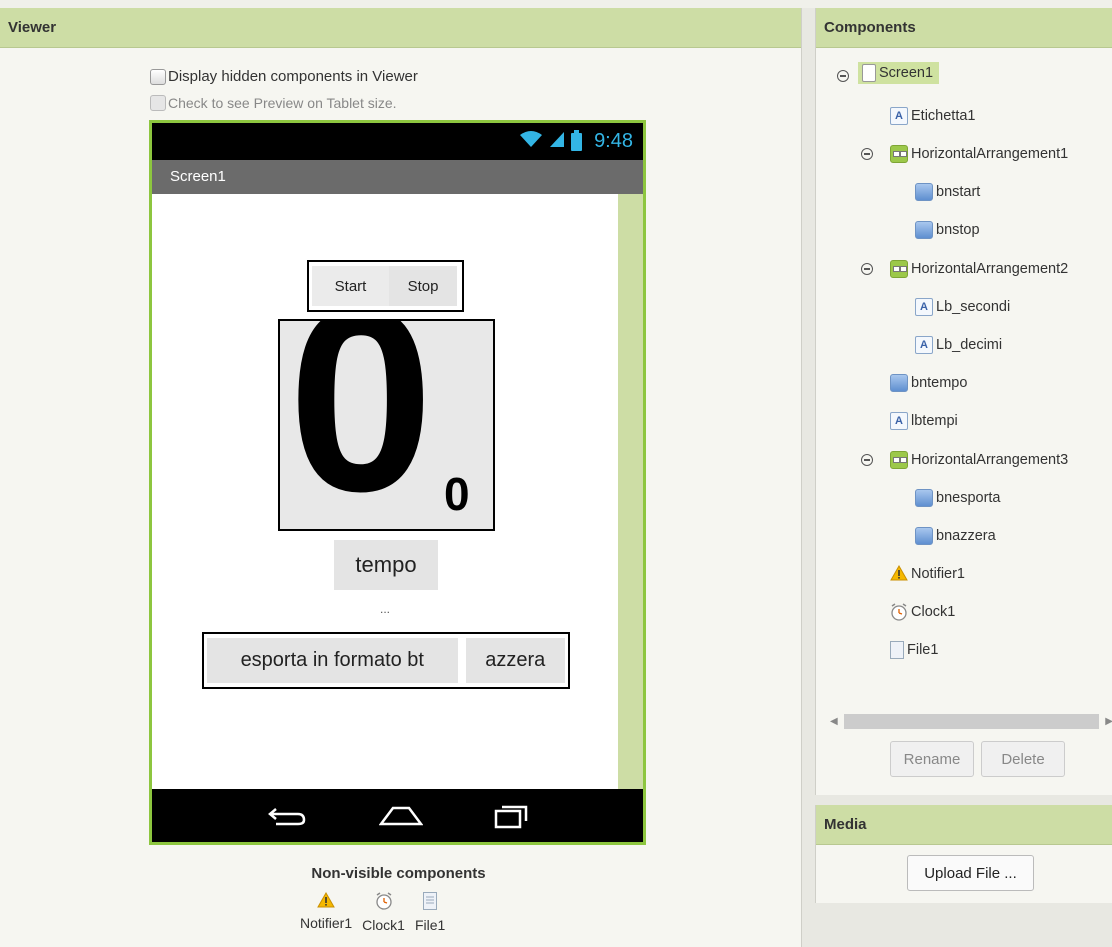  Describe the element at coordinates (923, 650) in the screenshot. I see `tree-label: File1` at that location.